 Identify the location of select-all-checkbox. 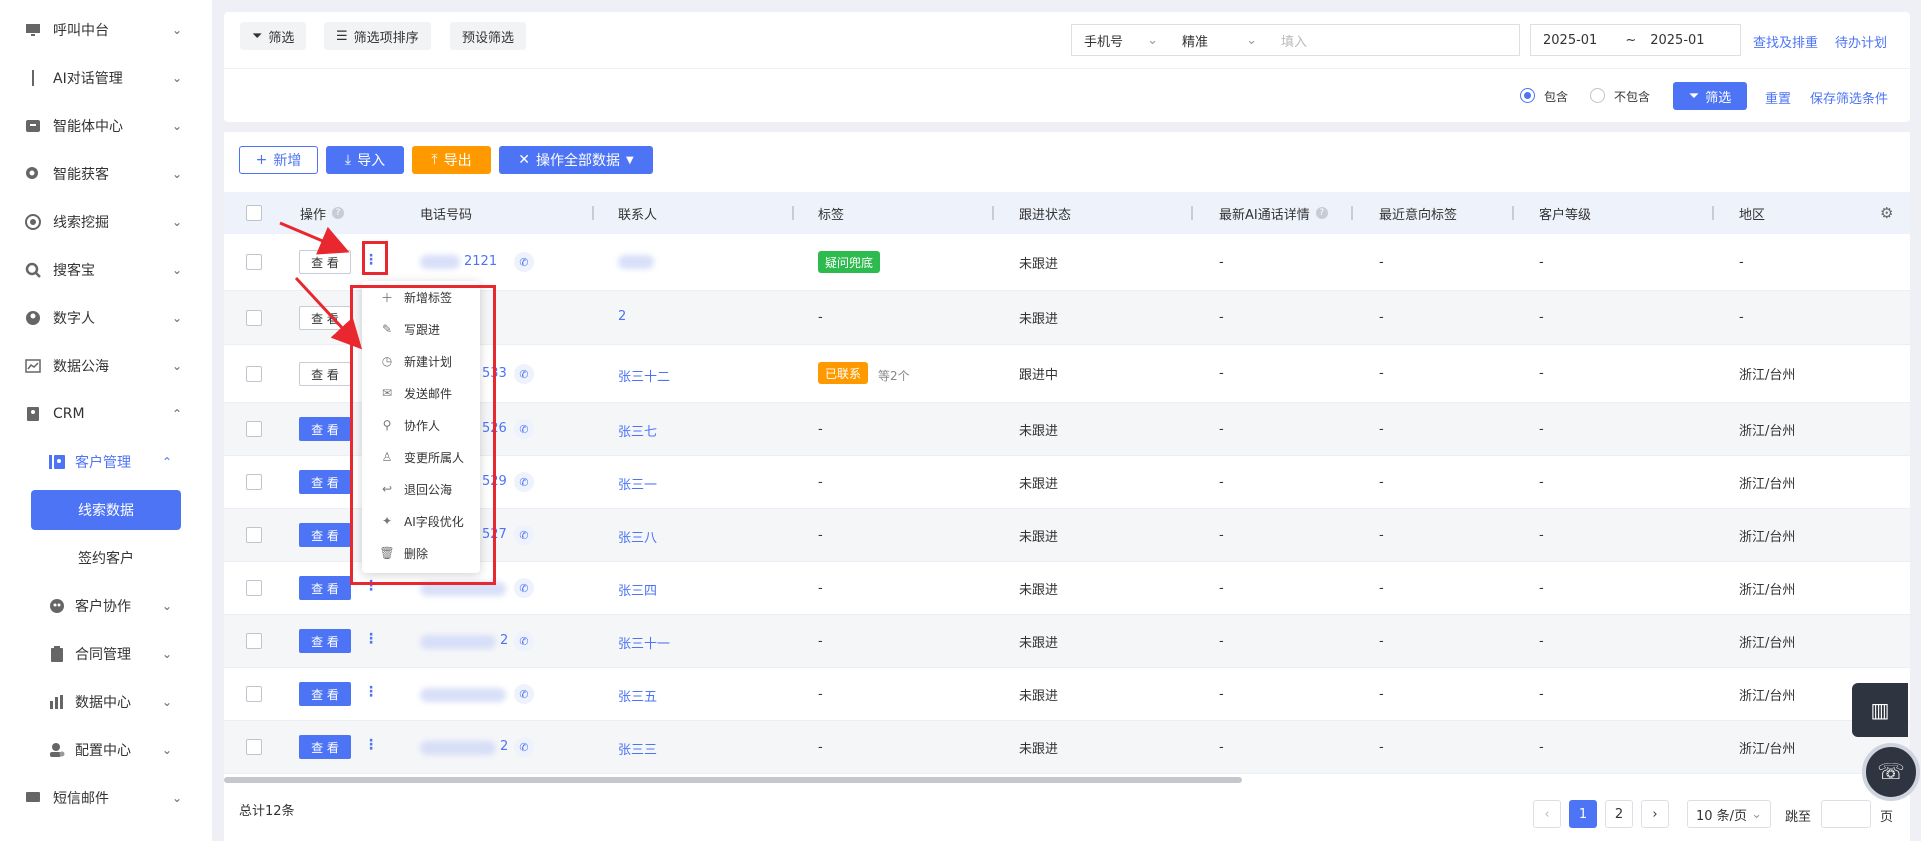
(254, 213).